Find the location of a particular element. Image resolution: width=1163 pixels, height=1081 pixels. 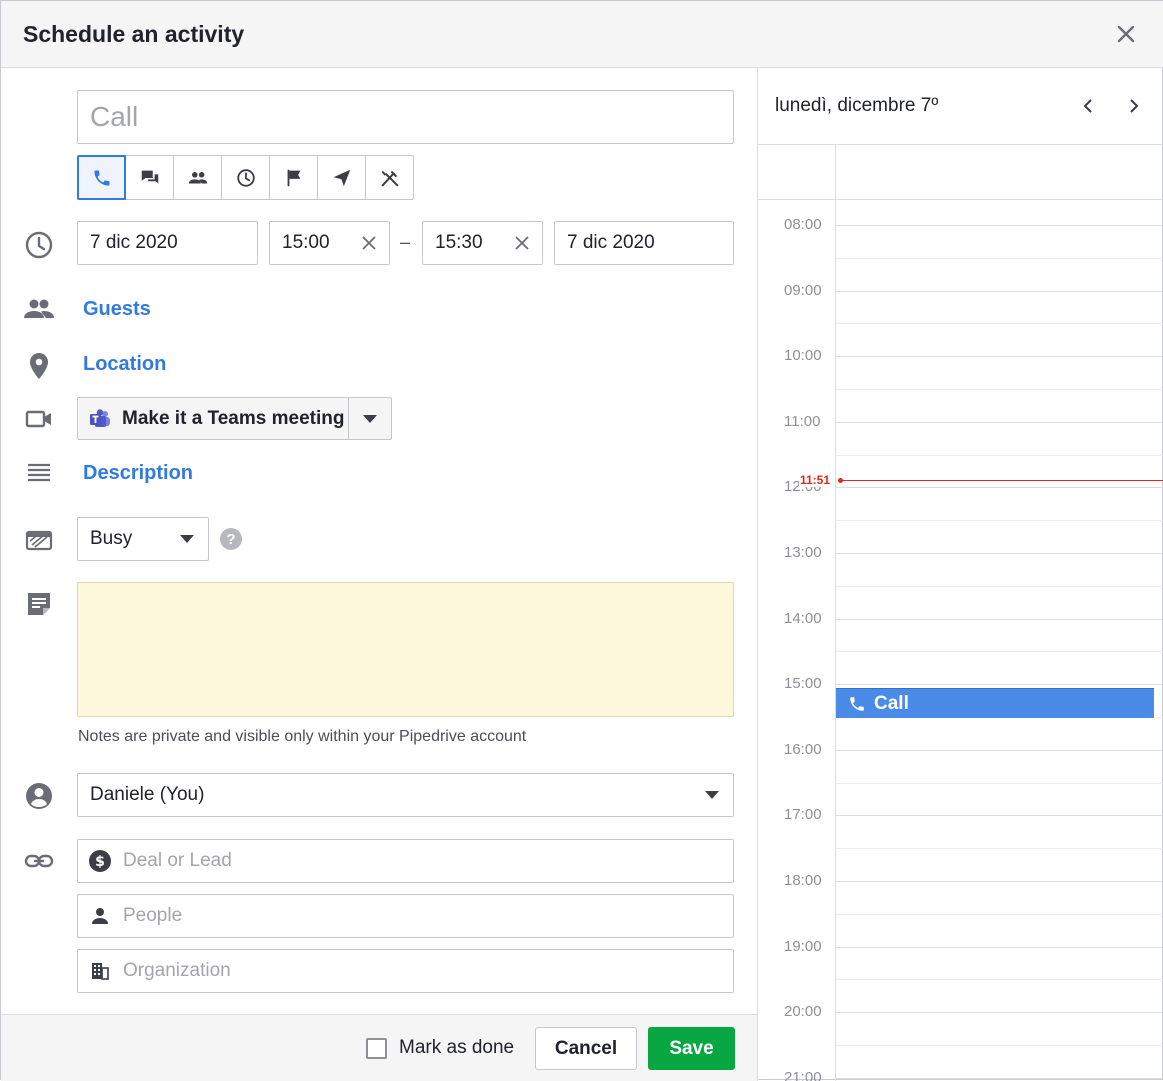

phone-icon is located at coordinates (101, 177).